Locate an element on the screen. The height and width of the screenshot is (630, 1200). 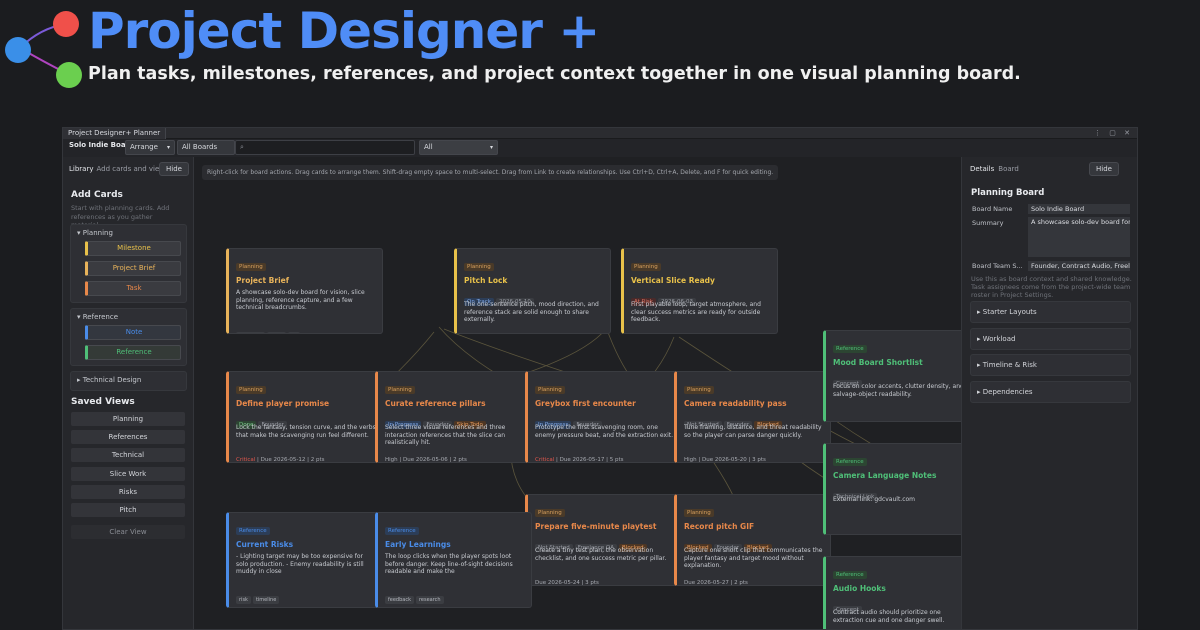
card-meta: High | Due 2026-05-20 | 3 pts is located at coordinates (754, 459).